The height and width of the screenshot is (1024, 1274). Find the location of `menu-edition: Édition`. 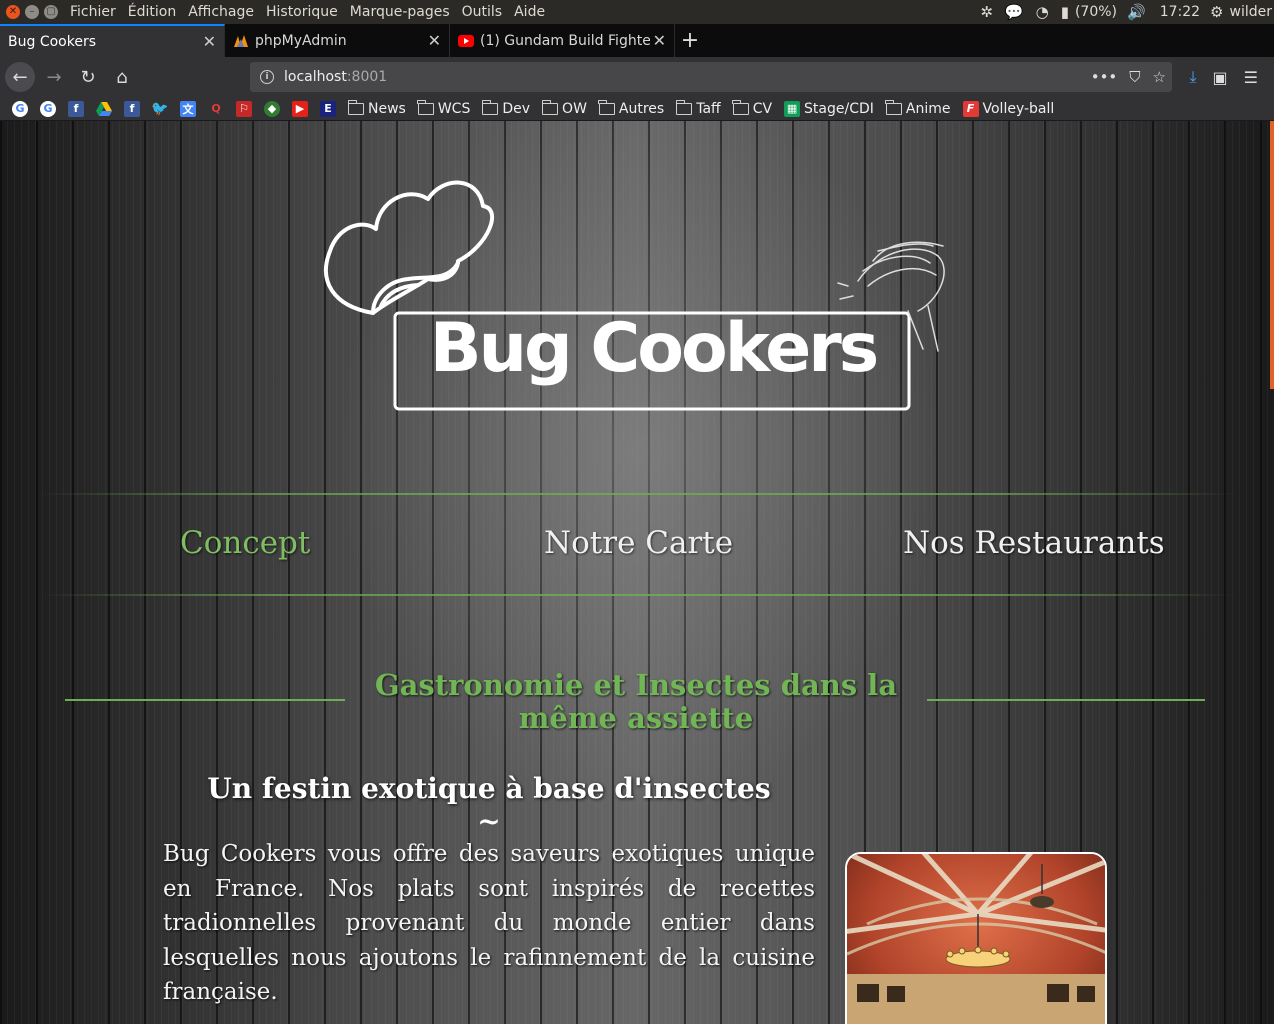

menu-edition: Édition is located at coordinates (152, 12).